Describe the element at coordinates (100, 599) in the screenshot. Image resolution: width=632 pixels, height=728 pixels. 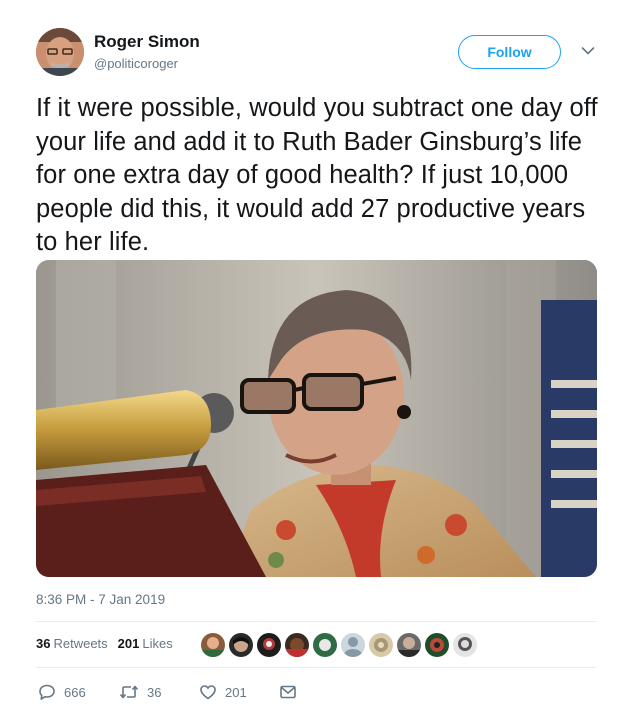
I see `tweet-timestamp: 8:36 PM - 7 Jan 2019` at that location.